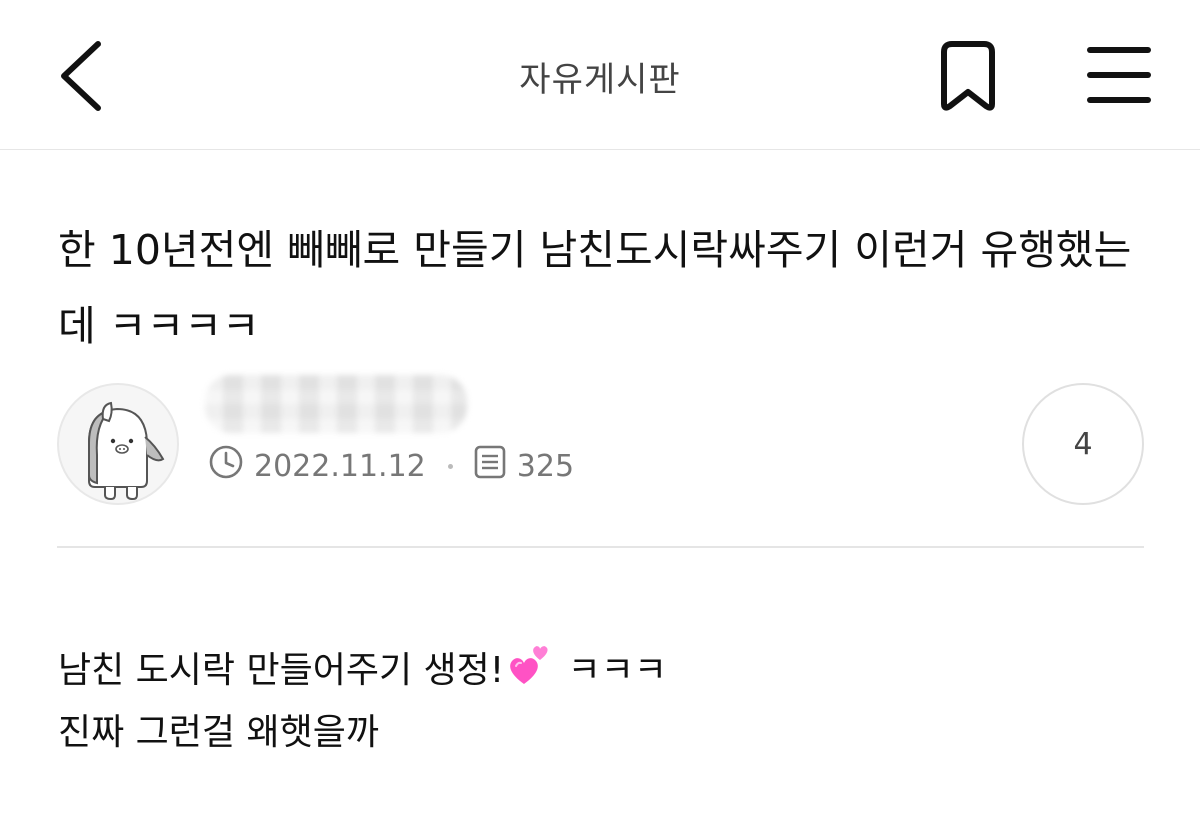 Image resolution: width=1200 pixels, height=821 pixels. What do you see at coordinates (545, 466) in the screenshot?
I see `view-count: 325` at bounding box center [545, 466].